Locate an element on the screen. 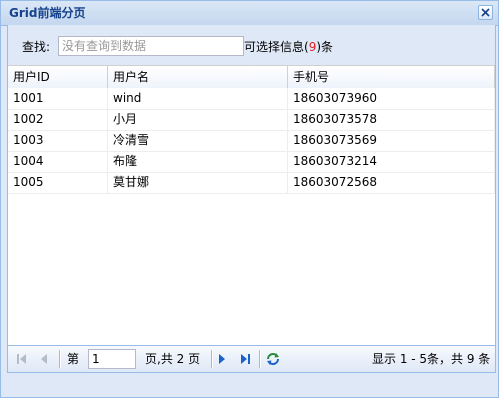 The width and height of the screenshot is (499, 398). cell-username: wind is located at coordinates (198, 98).